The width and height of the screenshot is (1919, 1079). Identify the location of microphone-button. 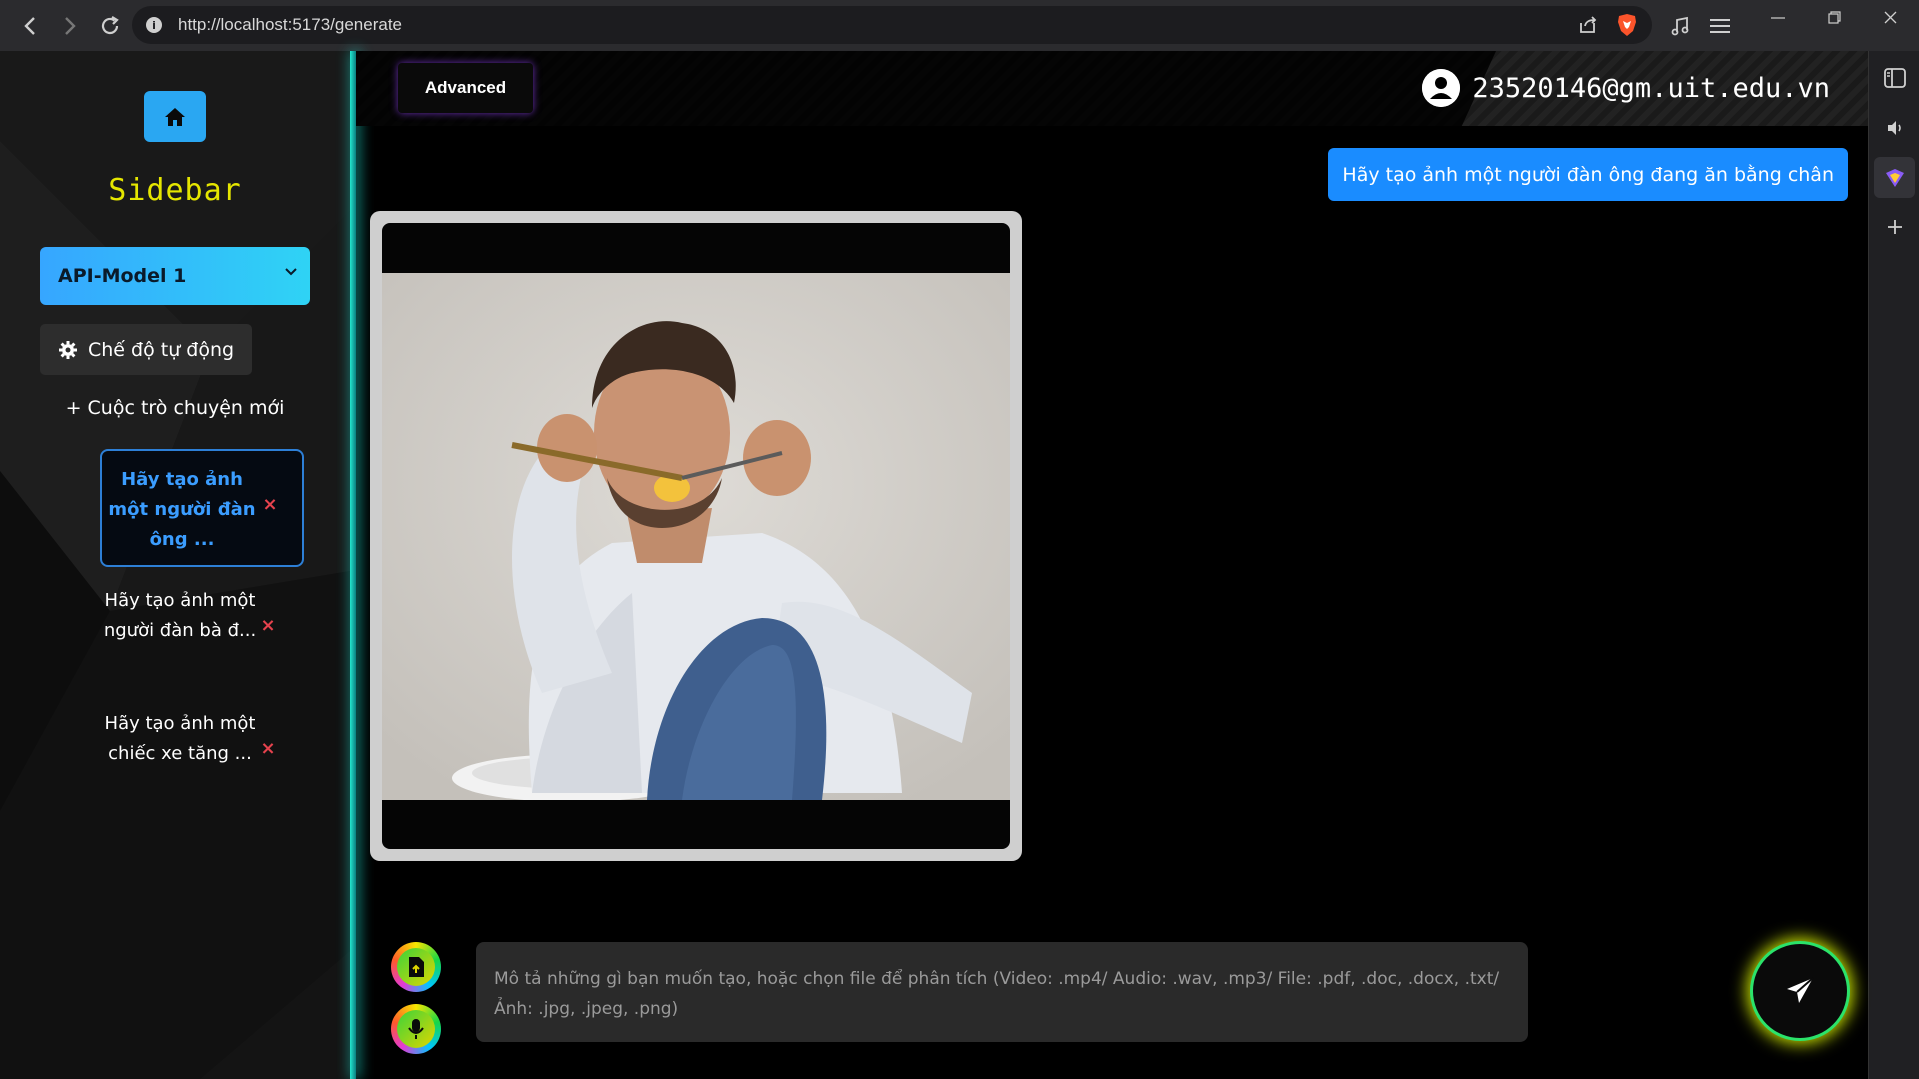
(416, 1029).